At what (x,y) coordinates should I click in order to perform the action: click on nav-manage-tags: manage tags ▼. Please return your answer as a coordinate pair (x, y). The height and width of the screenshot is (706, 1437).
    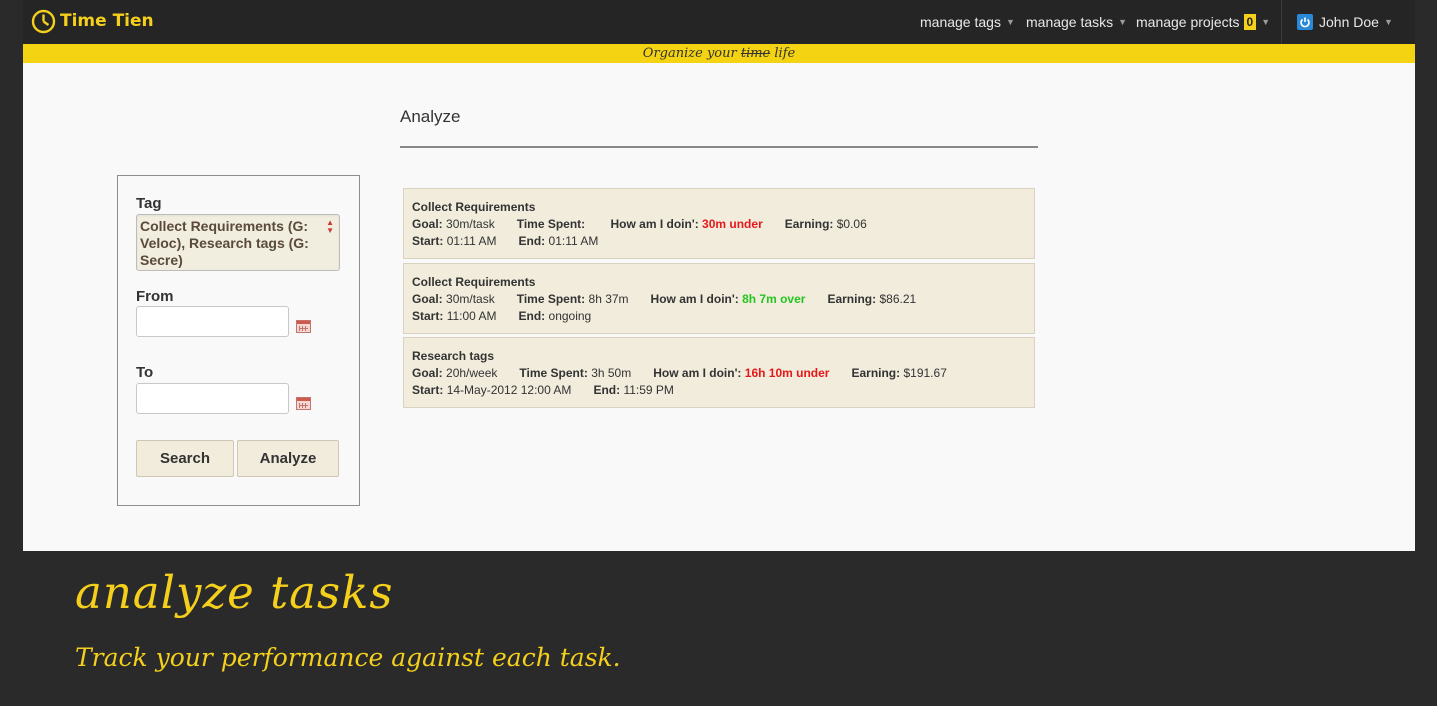
    Looking at the image, I should click on (967, 22).